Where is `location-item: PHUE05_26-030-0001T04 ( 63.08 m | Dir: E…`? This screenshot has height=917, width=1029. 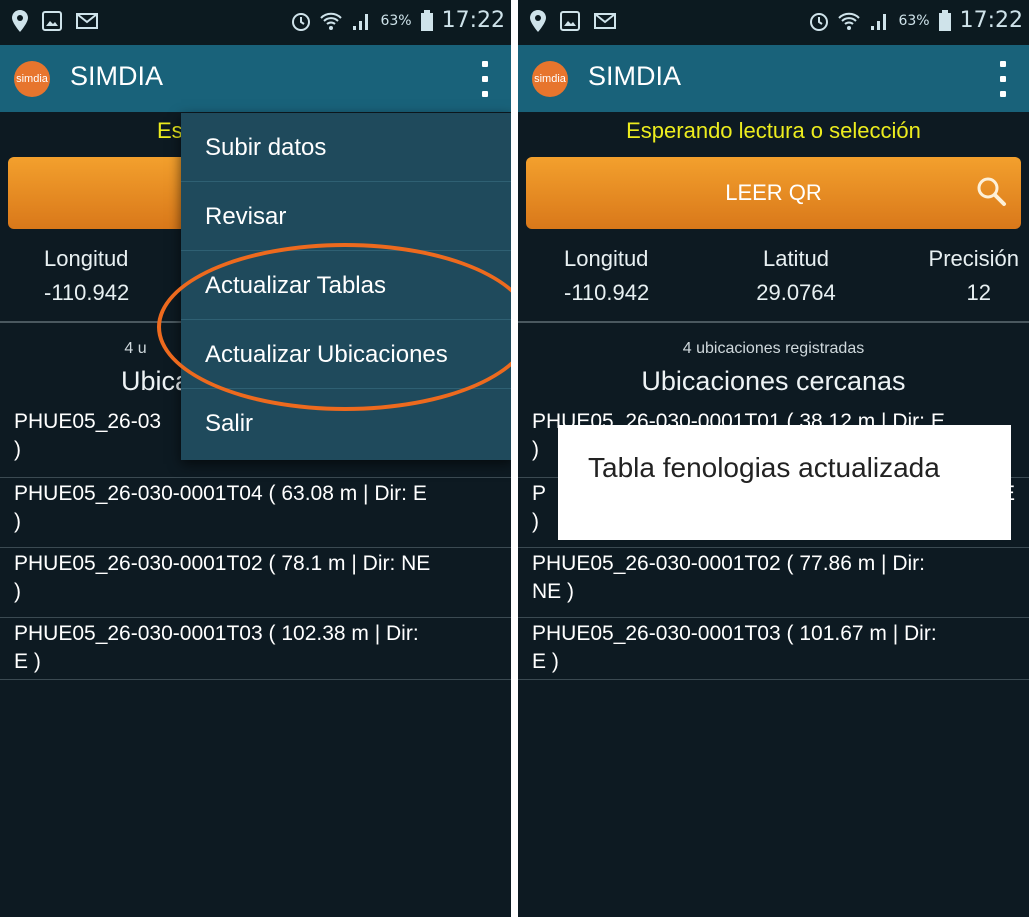 location-item: PHUE05_26-030-0001T04 ( 63.08 m | Dir: E… is located at coordinates (255, 514).